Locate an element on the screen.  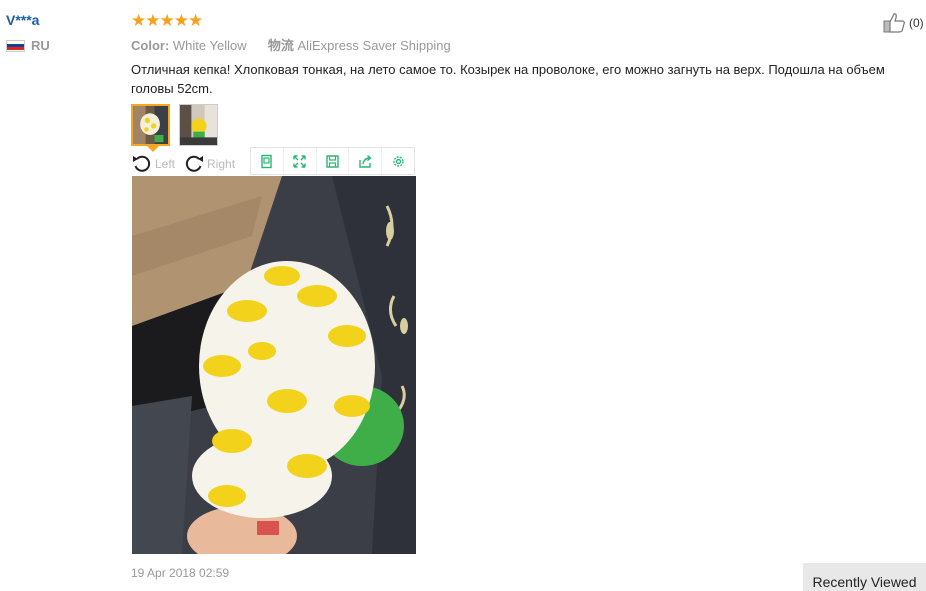
save-icon is located at coordinates (332, 161).